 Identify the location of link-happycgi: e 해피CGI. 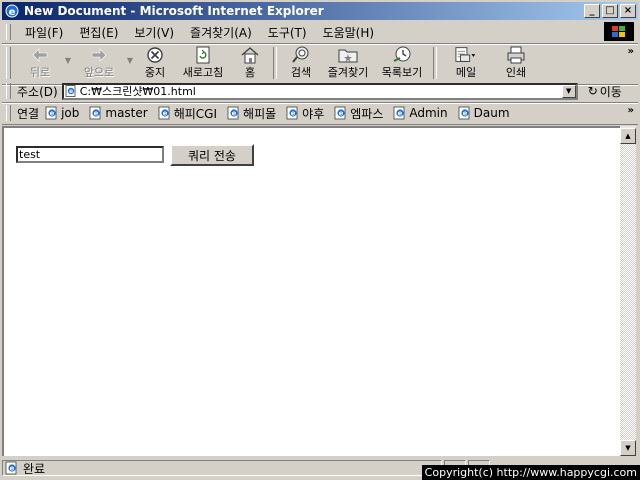
(187, 113).